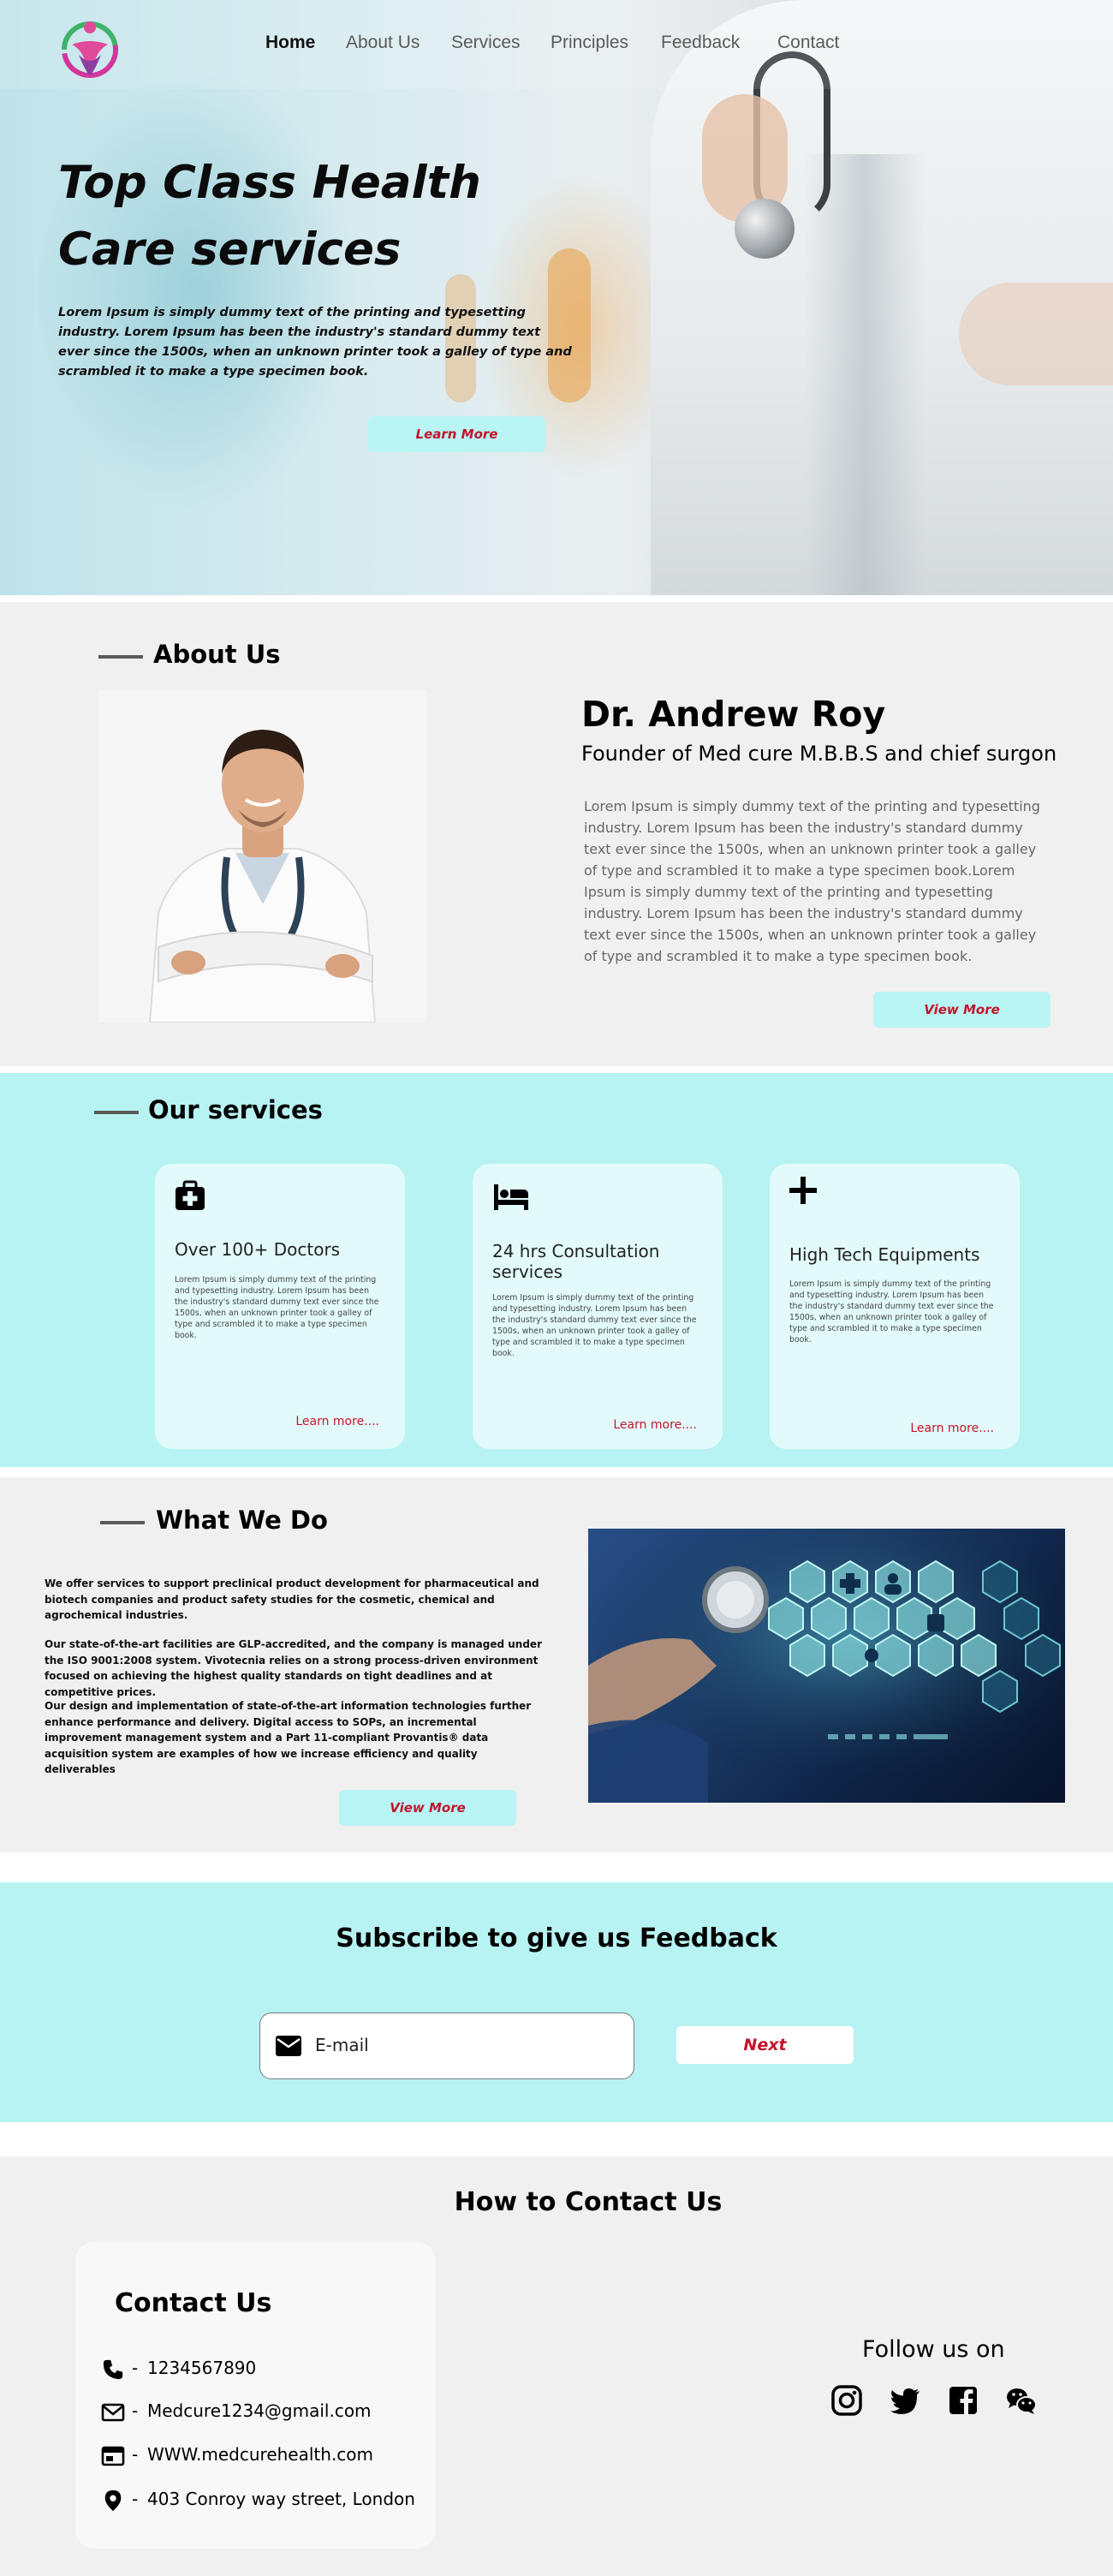  I want to click on twitter-icon, so click(905, 2400).